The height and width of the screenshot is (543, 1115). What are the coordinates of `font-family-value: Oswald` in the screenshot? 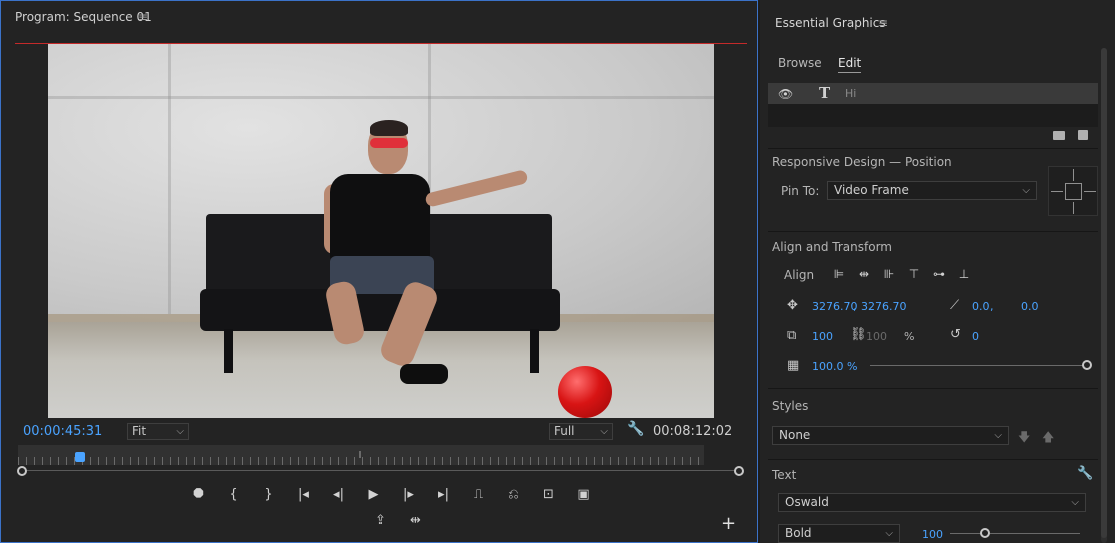 It's located at (807, 502).